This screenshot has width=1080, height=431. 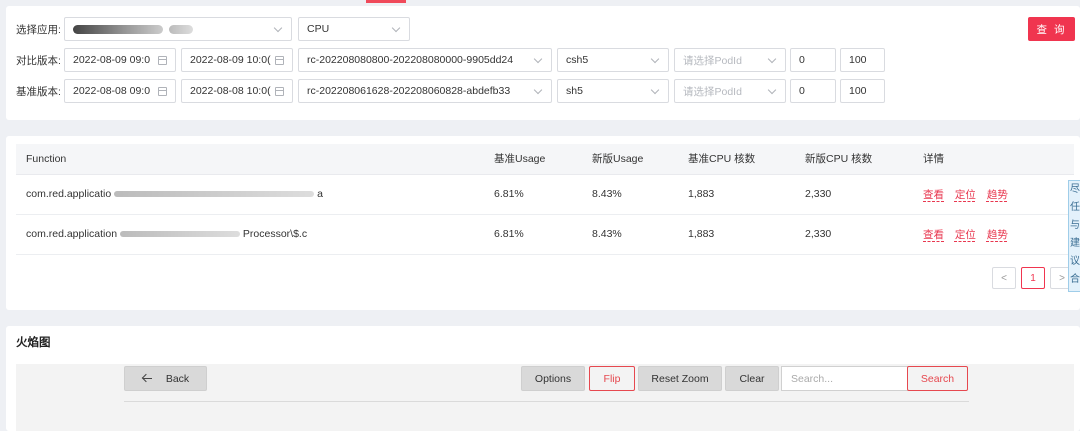 I want to click on column-header: 基准CPU 核数, so click(x=736, y=159).